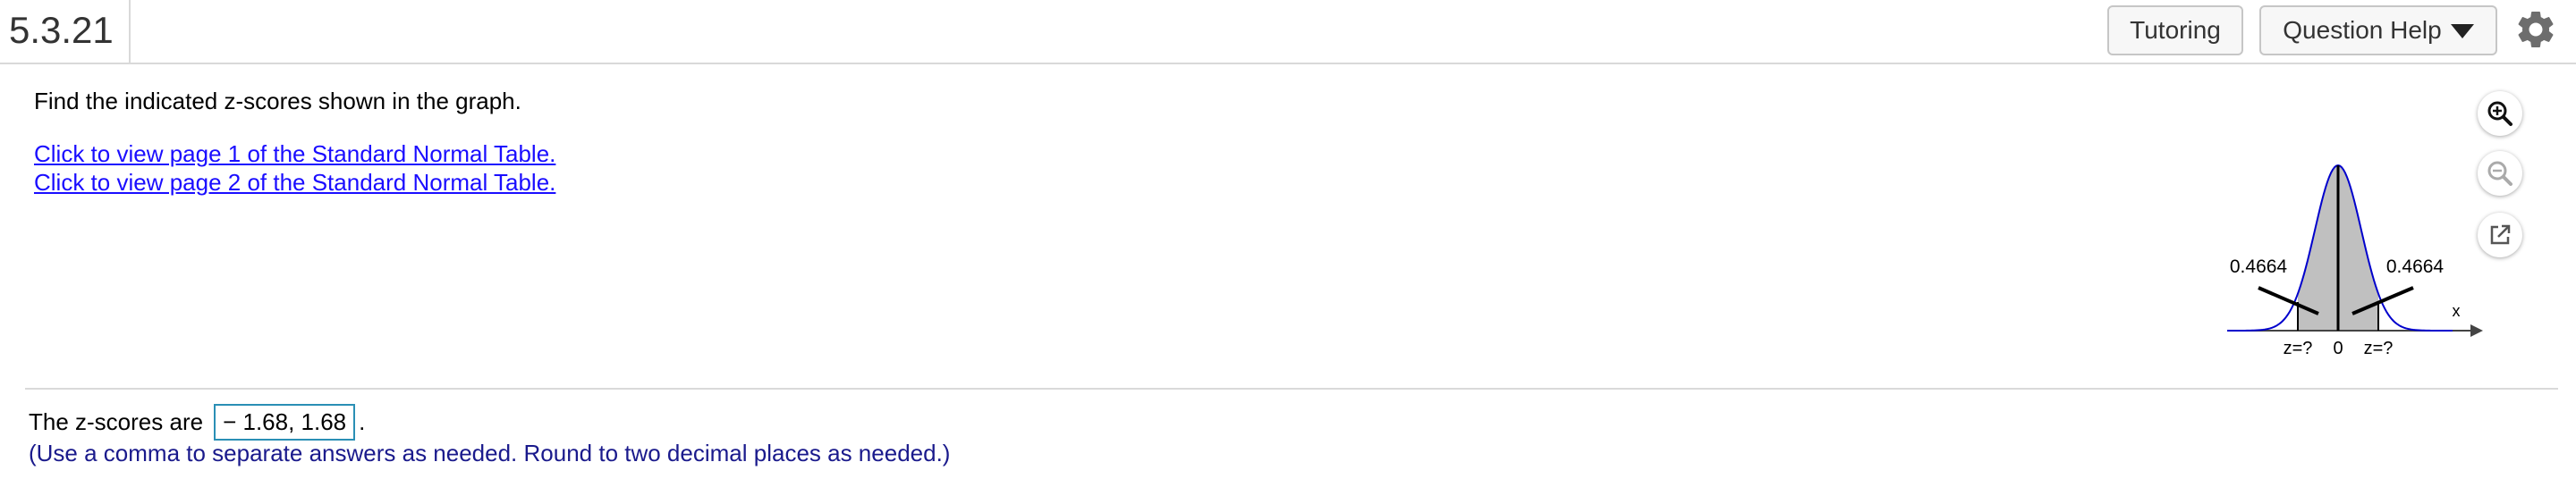  What do you see at coordinates (2457, 311) in the screenshot?
I see `x-axis-label: x` at bounding box center [2457, 311].